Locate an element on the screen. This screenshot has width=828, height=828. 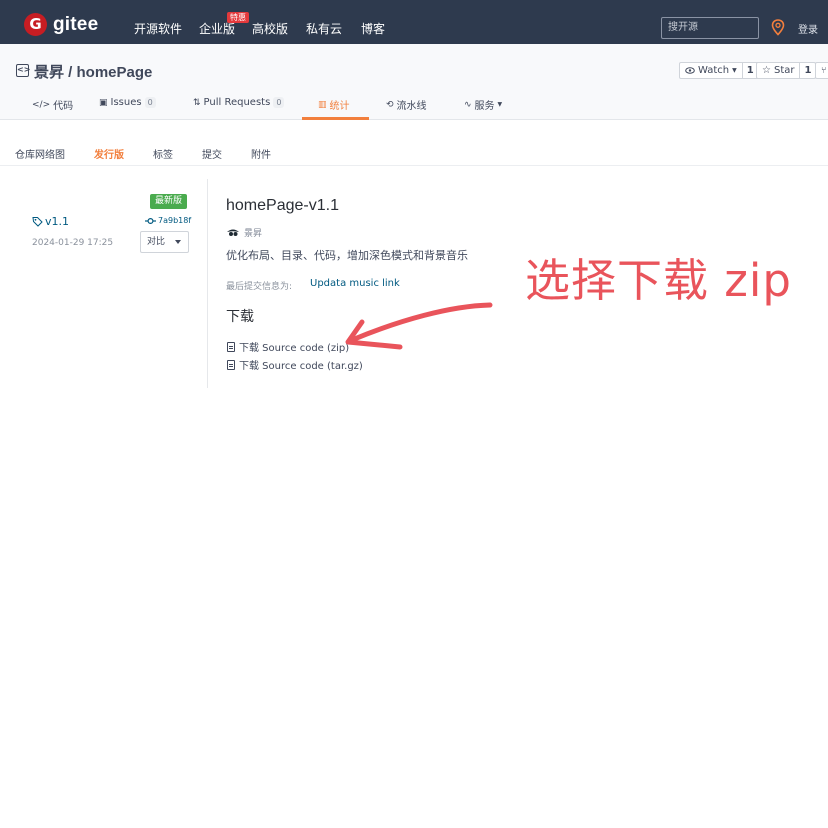
tab-pipeline-label: 流水线 is located at coordinates (411, 106).